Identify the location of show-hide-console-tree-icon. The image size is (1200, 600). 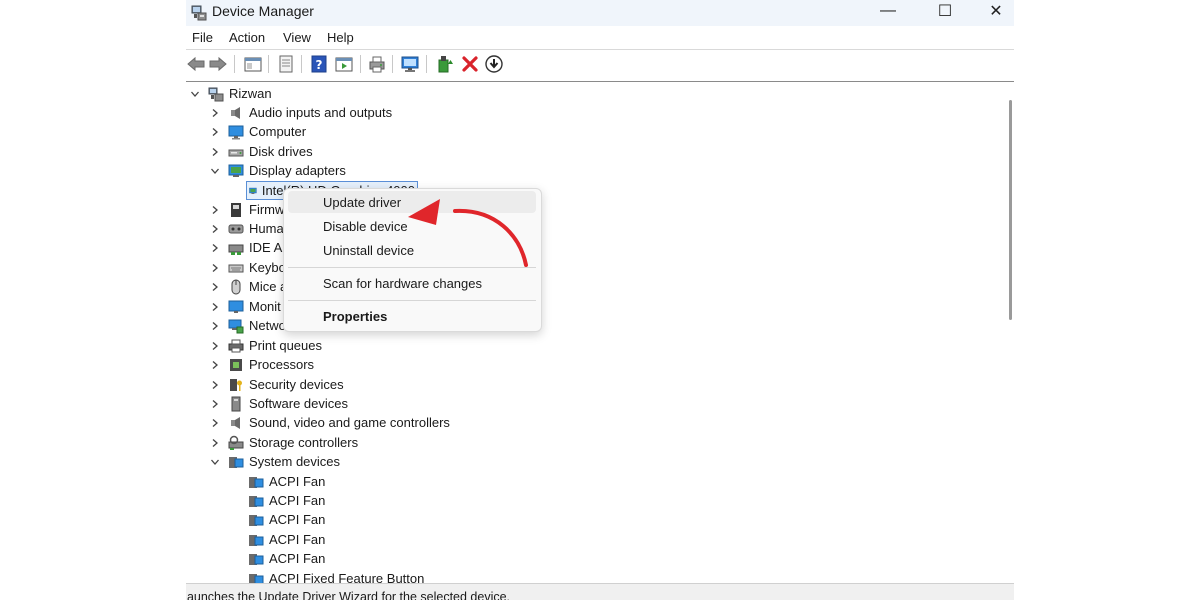
(253, 64).